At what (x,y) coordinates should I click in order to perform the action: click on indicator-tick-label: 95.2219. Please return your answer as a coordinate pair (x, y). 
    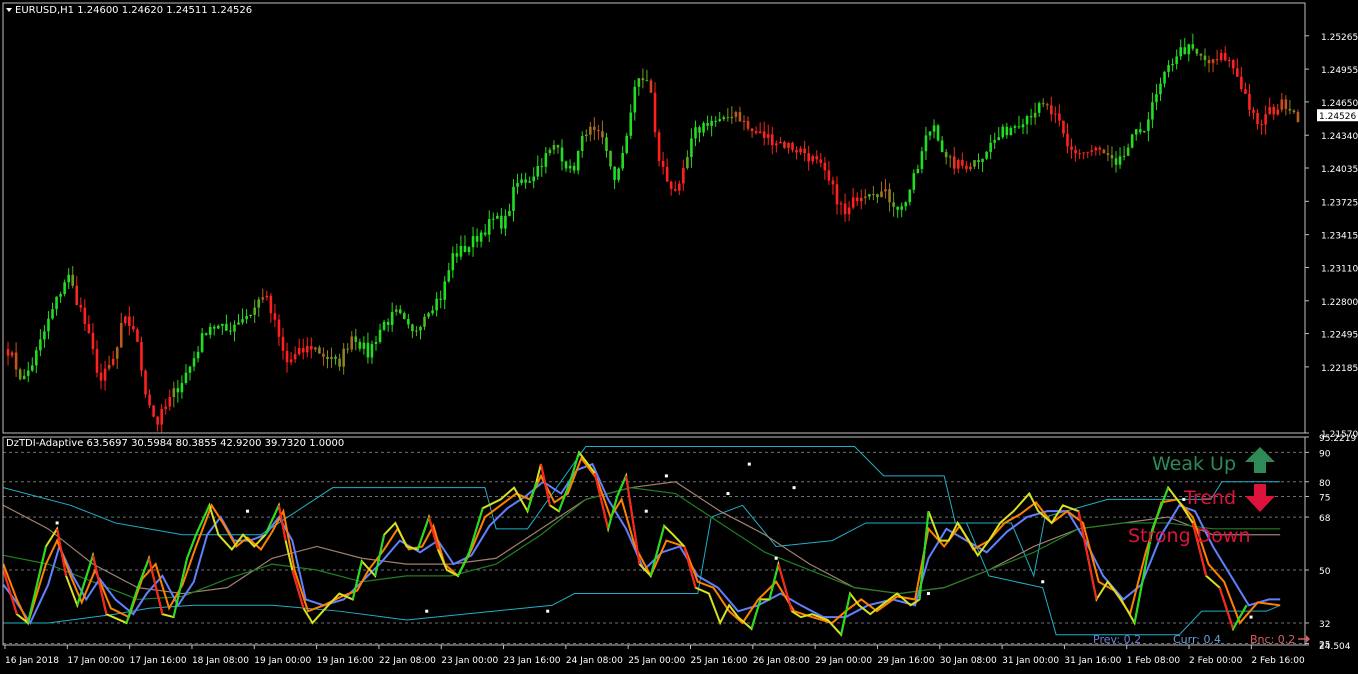
    Looking at the image, I should click on (1337, 439).